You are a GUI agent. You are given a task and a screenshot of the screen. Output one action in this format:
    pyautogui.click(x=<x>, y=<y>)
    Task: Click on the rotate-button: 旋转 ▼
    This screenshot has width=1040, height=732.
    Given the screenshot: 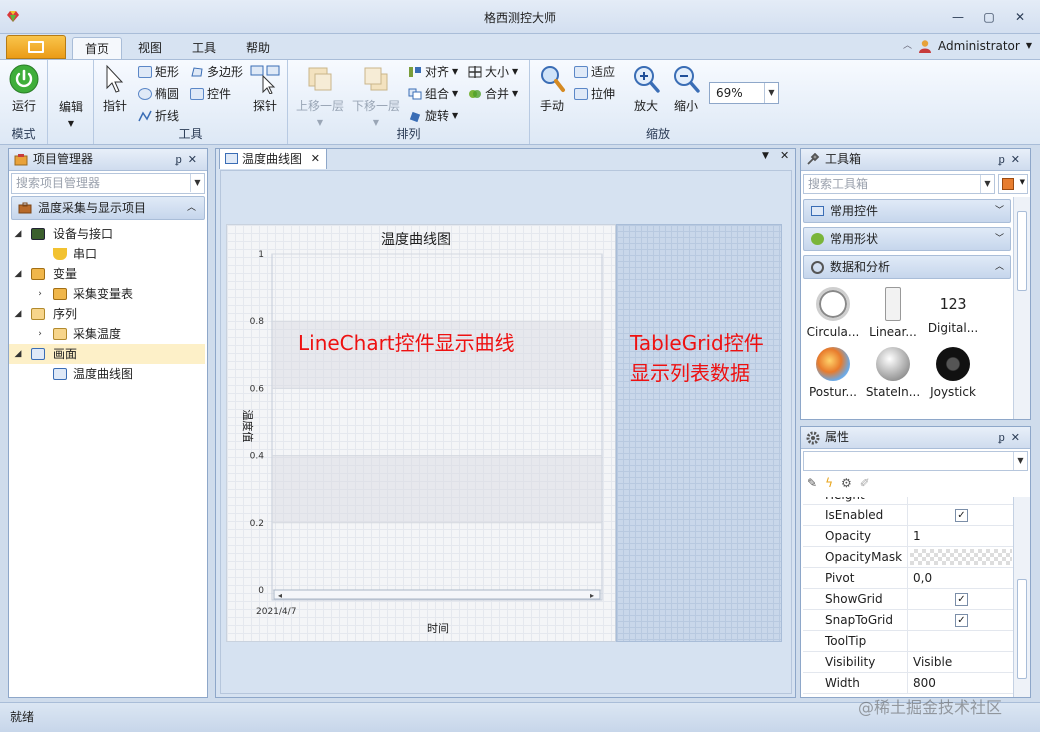 What is the action you would take?
    pyautogui.click(x=433, y=116)
    